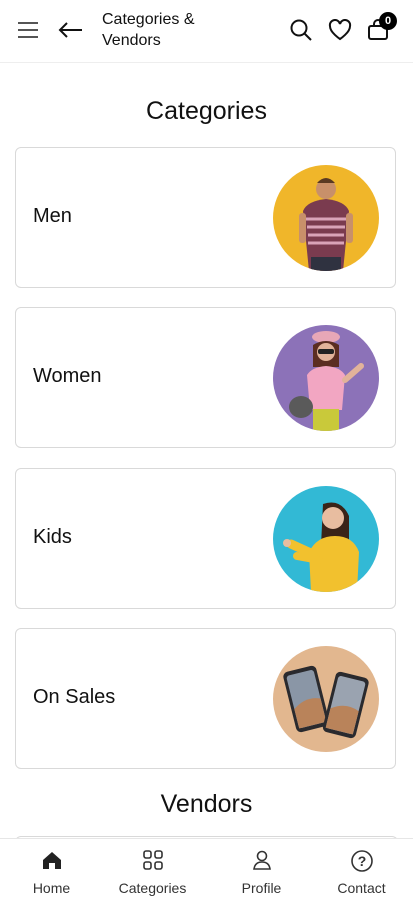 This screenshot has width=413, height=901. I want to click on nav-contact-label: Contact, so click(361, 888).